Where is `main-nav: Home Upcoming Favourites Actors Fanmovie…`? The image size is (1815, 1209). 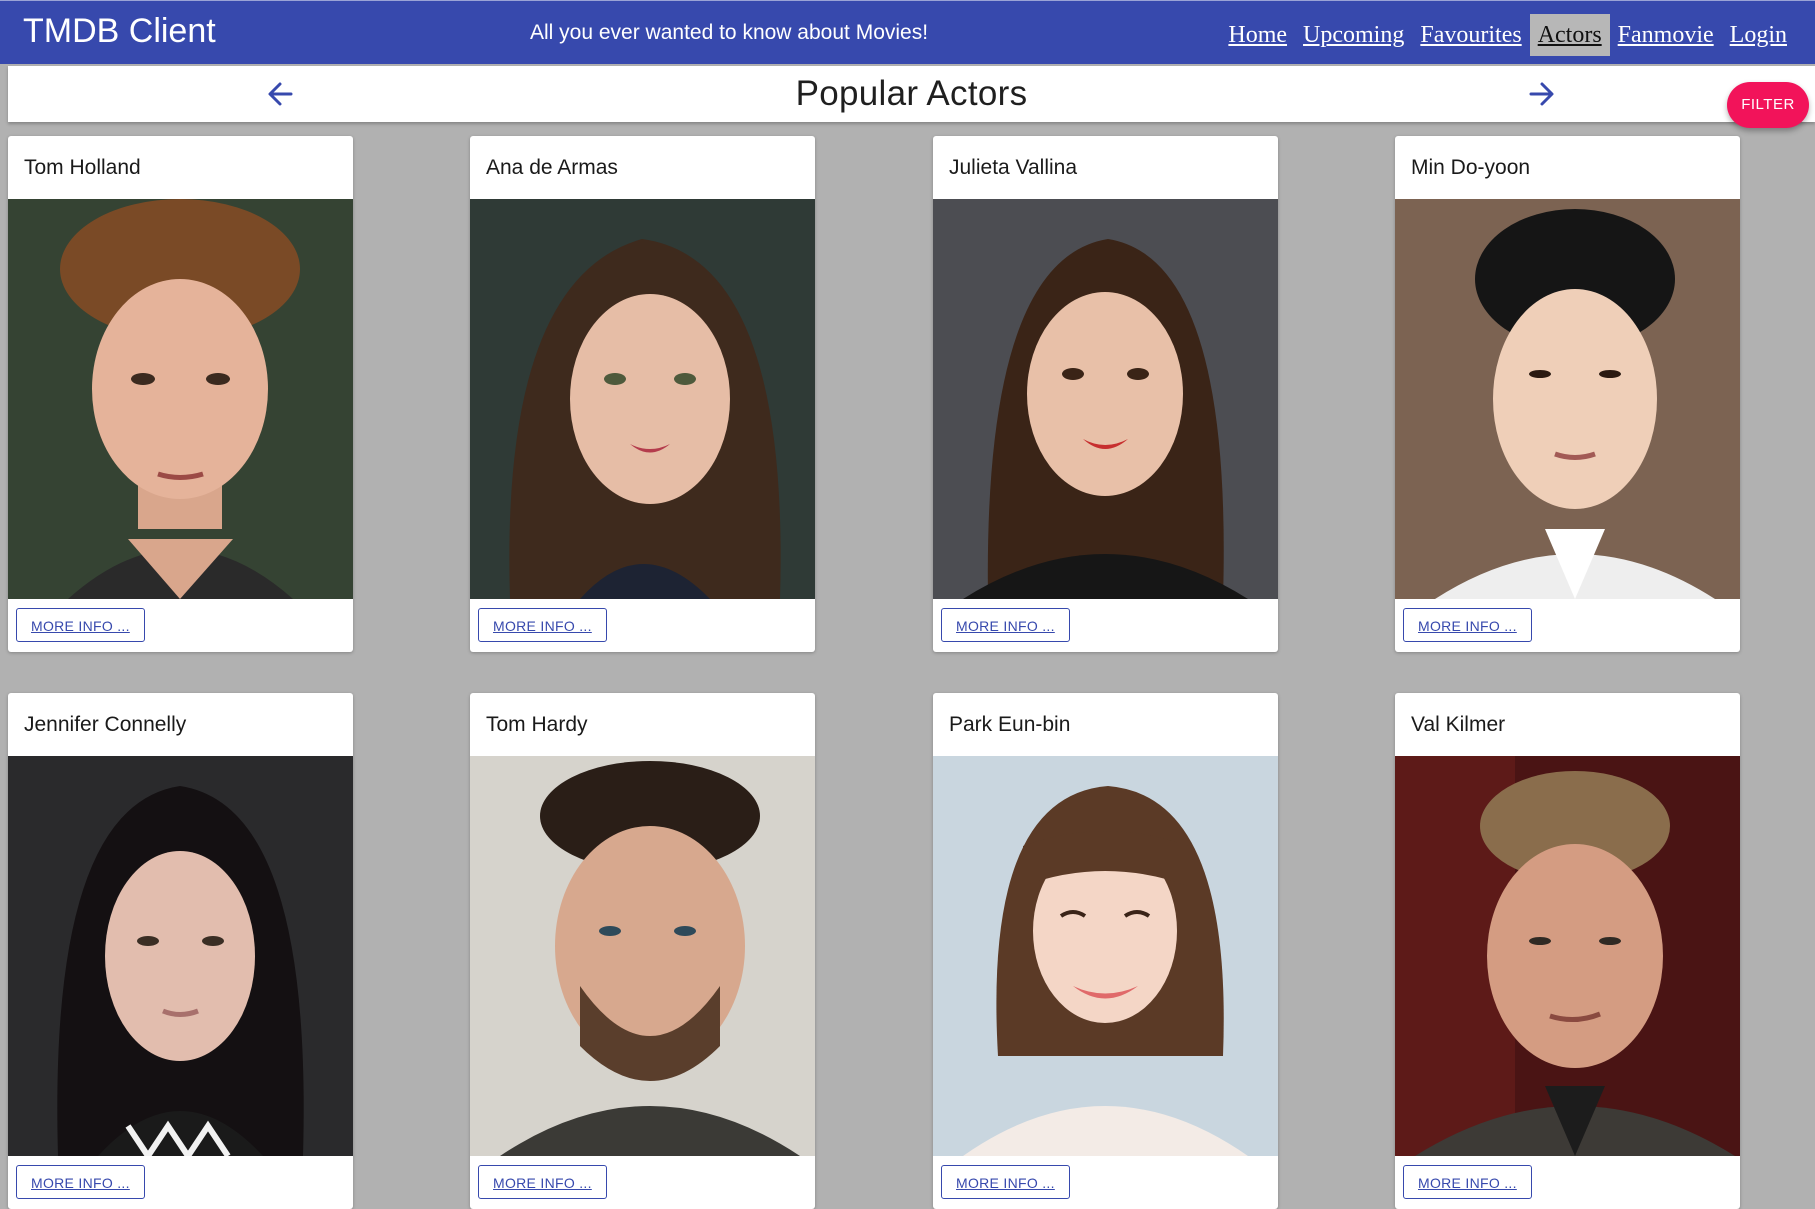
main-nav: Home Upcoming Favourites Actors Fanmovie… is located at coordinates (1507, 34).